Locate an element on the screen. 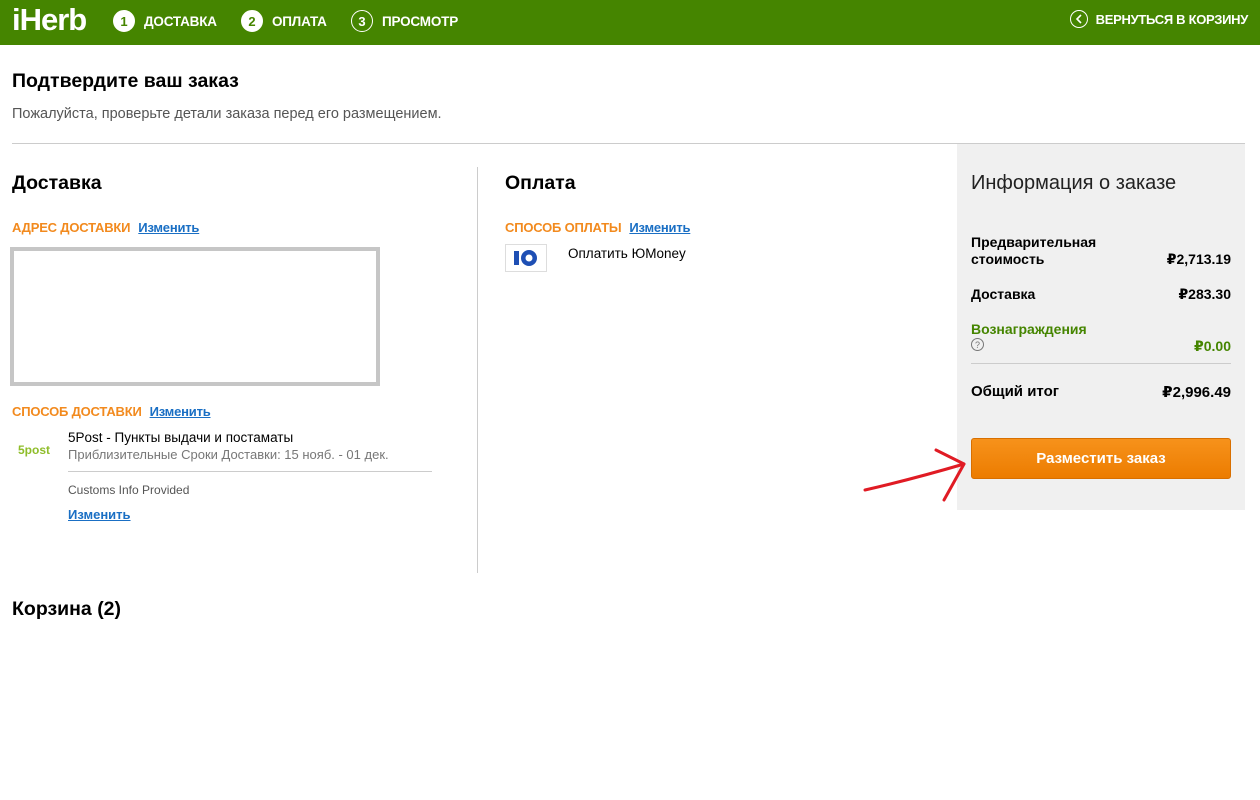 This screenshot has height=800, width=1260. page-title: Подтвердите ваш заказ is located at coordinates (125, 81).